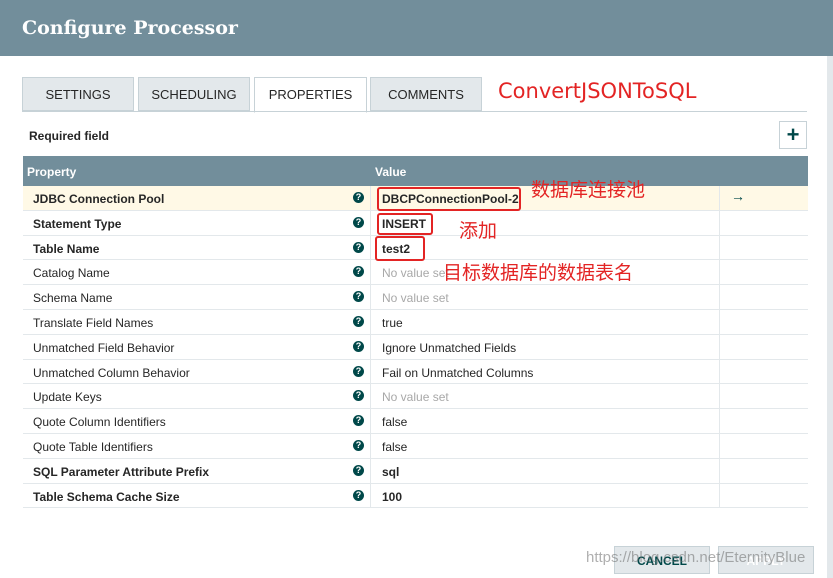 This screenshot has width=833, height=578. Describe the element at coordinates (197, 495) in the screenshot. I see `property-name-cell: Table Schema Cache Size?` at that location.